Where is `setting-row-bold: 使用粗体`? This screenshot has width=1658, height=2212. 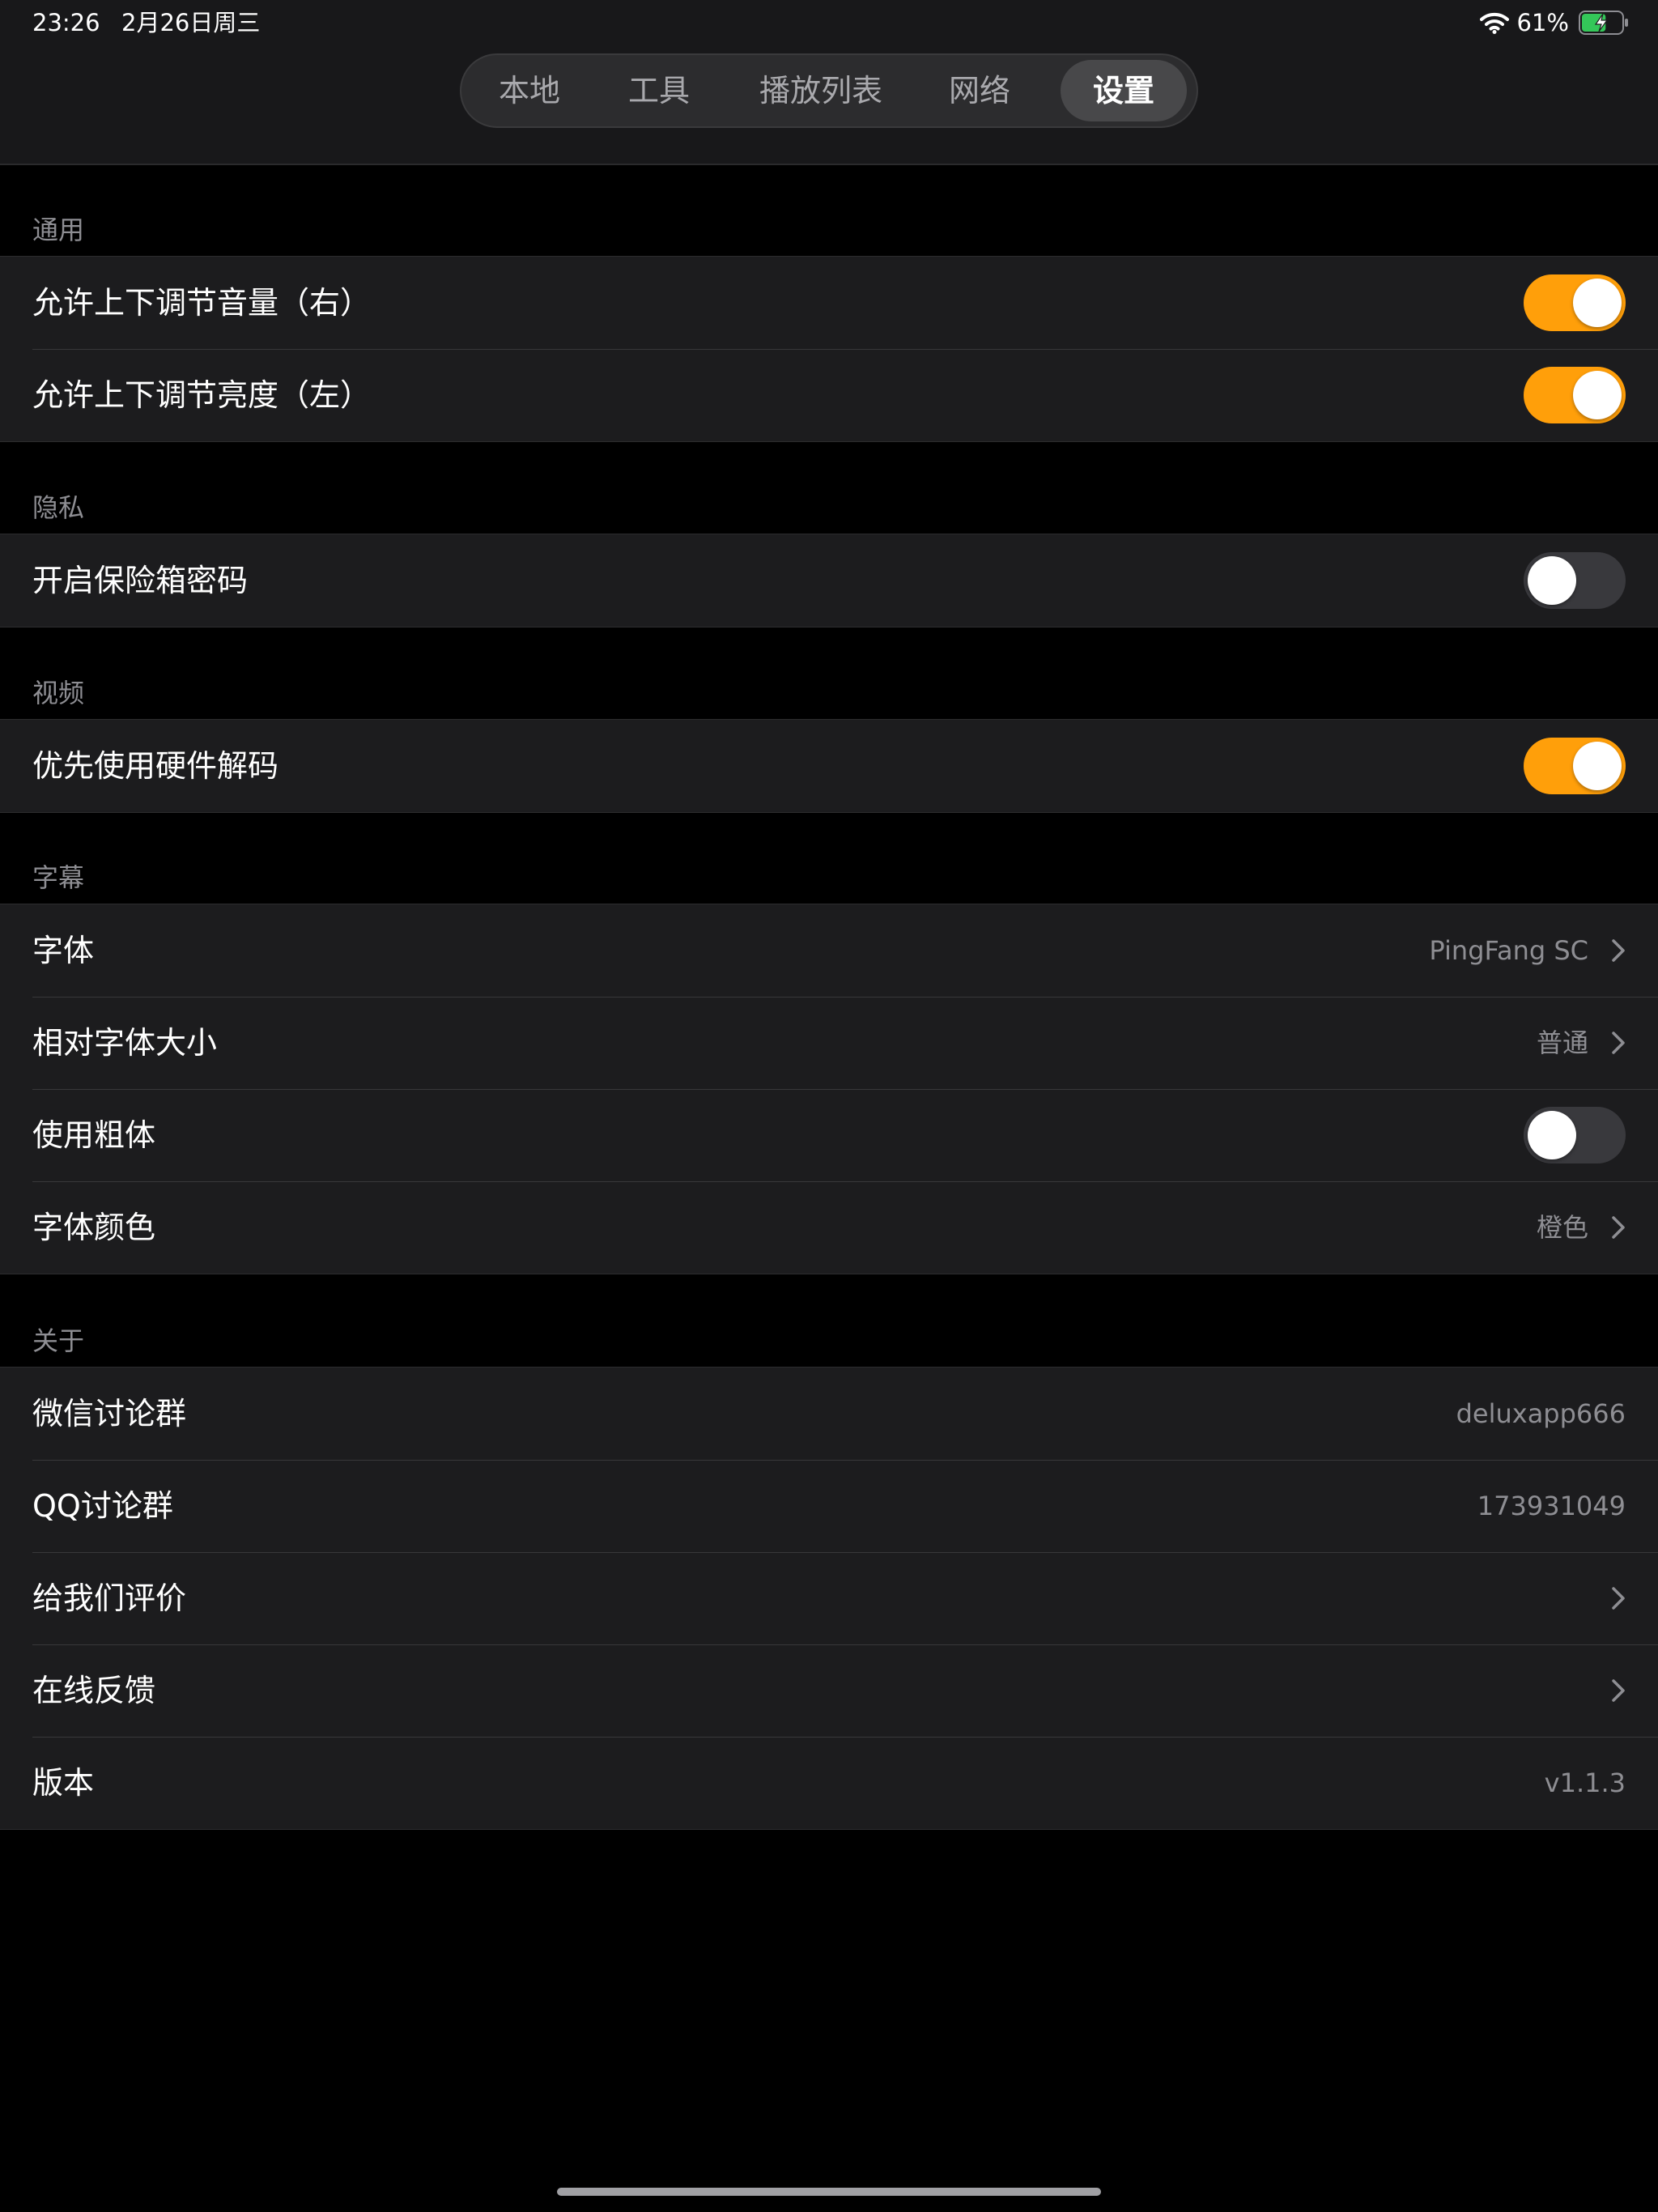
setting-row-bold: 使用粗体 is located at coordinates (829, 1135).